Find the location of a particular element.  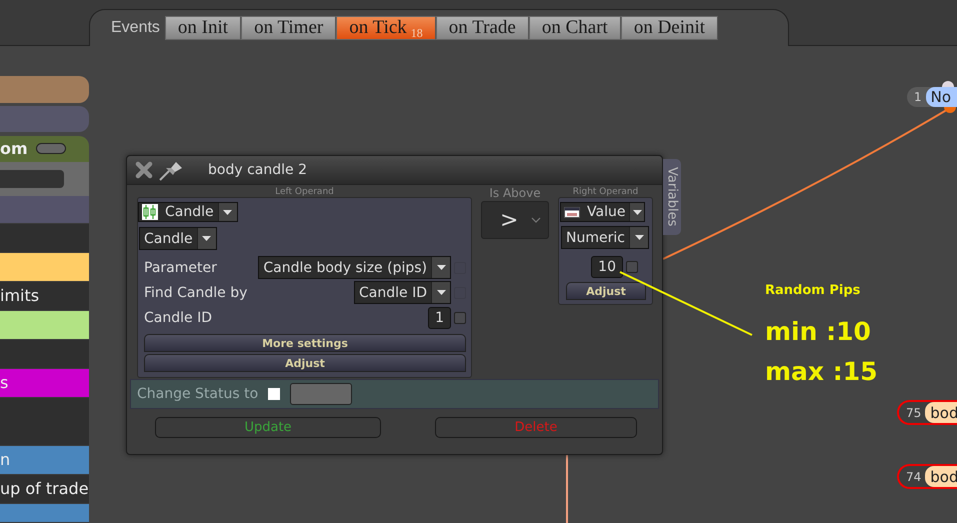

update-button: Update is located at coordinates (268, 427).